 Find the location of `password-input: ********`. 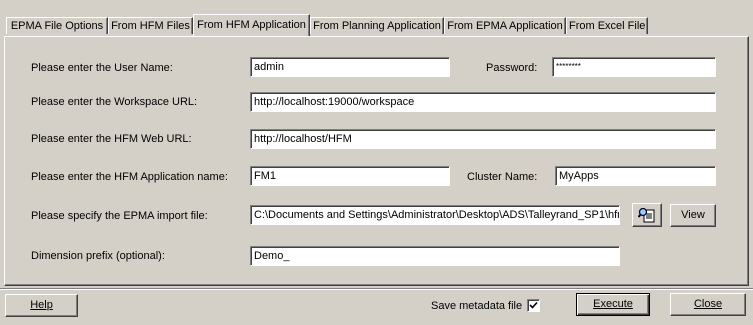

password-input: ******** is located at coordinates (634, 67).